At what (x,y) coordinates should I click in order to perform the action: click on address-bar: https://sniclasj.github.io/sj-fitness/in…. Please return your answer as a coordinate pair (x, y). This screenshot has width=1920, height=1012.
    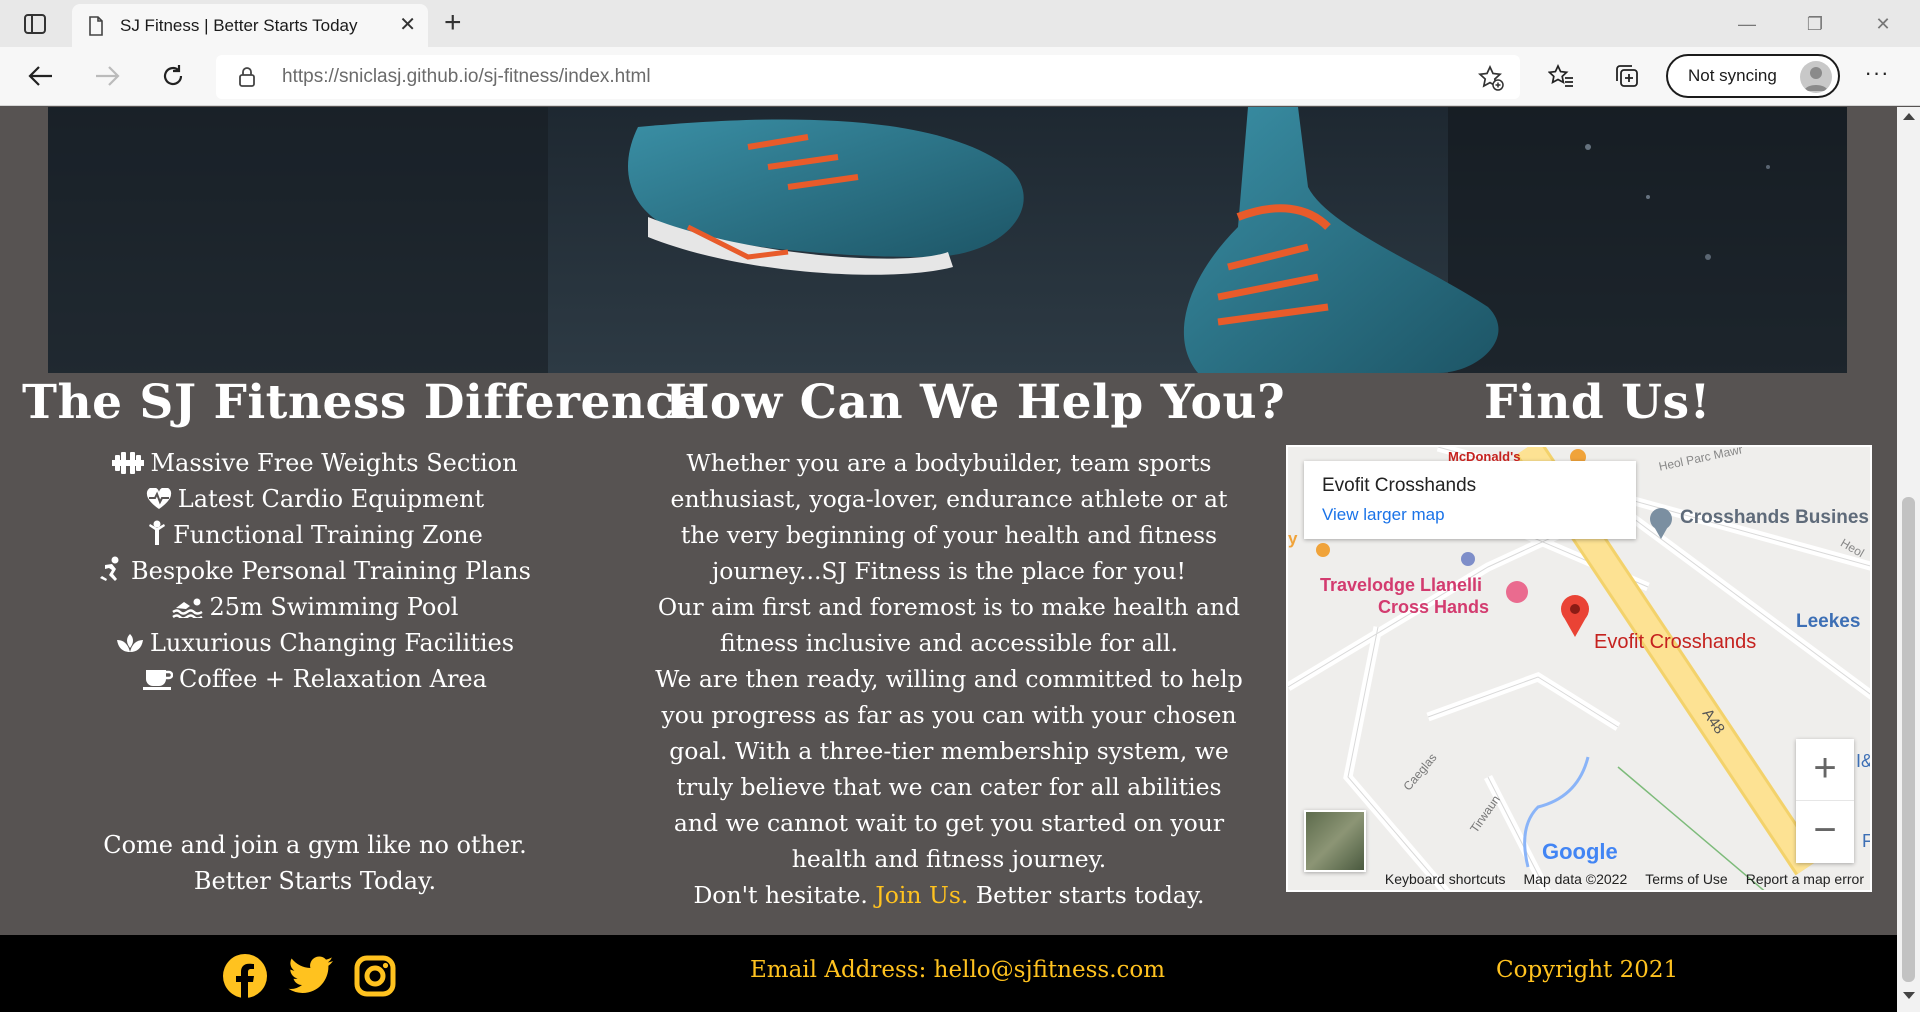
    Looking at the image, I should click on (868, 77).